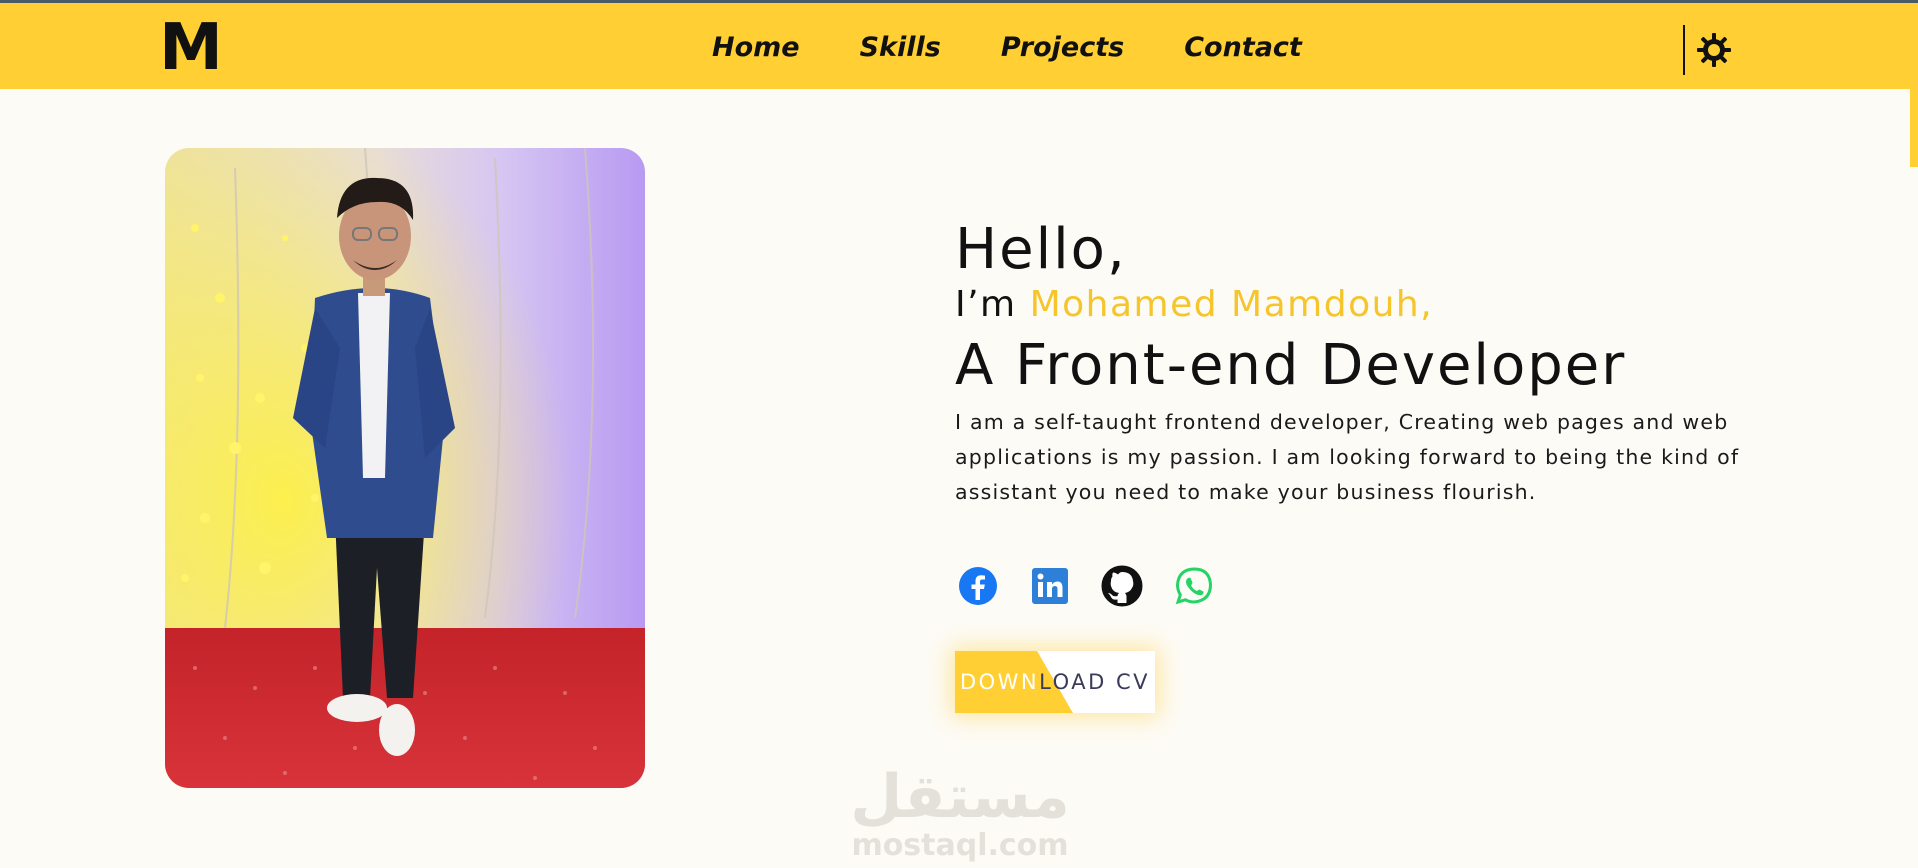 The image size is (1918, 868). I want to click on nav-link-contact: Contact, so click(1243, 48).